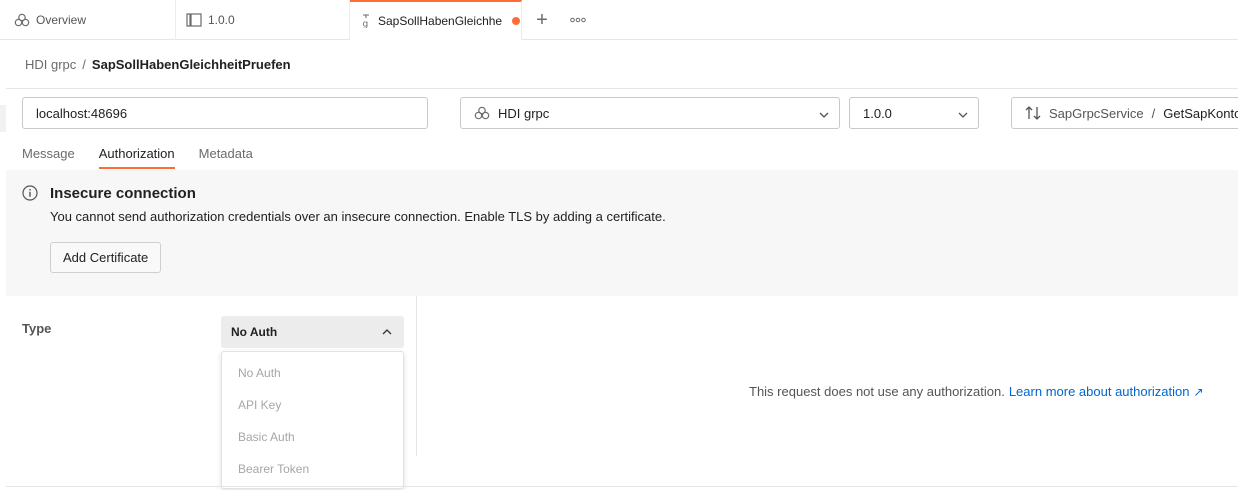  Describe the element at coordinates (254, 332) in the screenshot. I see `auth-type-value: No Auth` at that location.